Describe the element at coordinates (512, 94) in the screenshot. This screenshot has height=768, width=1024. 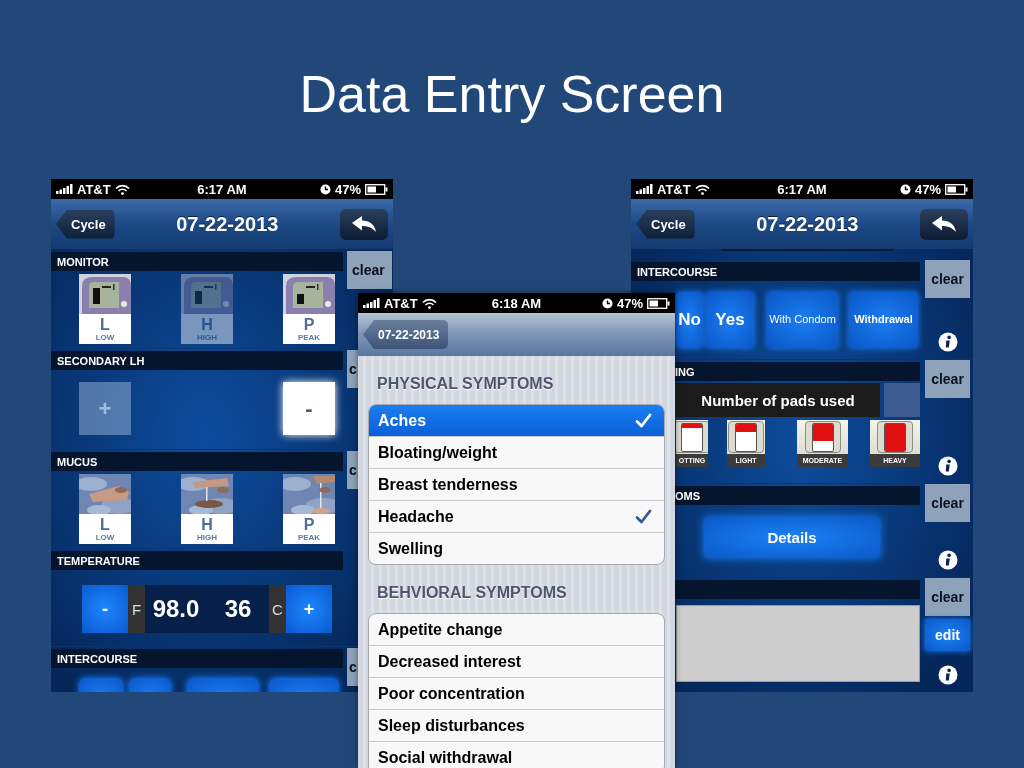
I see `slide-title: Data Entry Screen` at that location.